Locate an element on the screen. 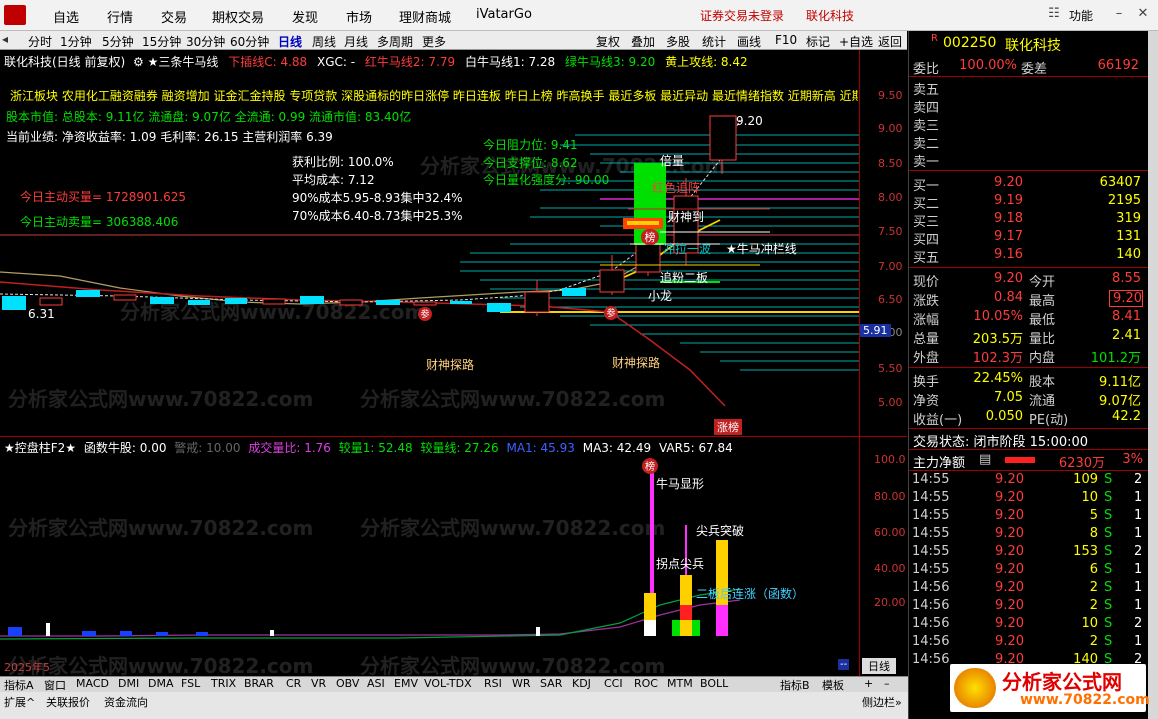 The width and height of the screenshot is (1158, 719). indicator-tab: MTM is located at coordinates (680, 683).